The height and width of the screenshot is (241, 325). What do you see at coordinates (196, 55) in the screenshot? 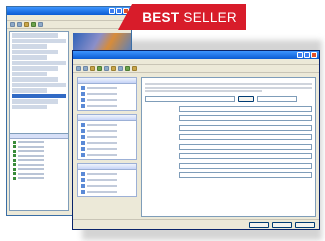
I see `front-window-titlebar` at bounding box center [196, 55].